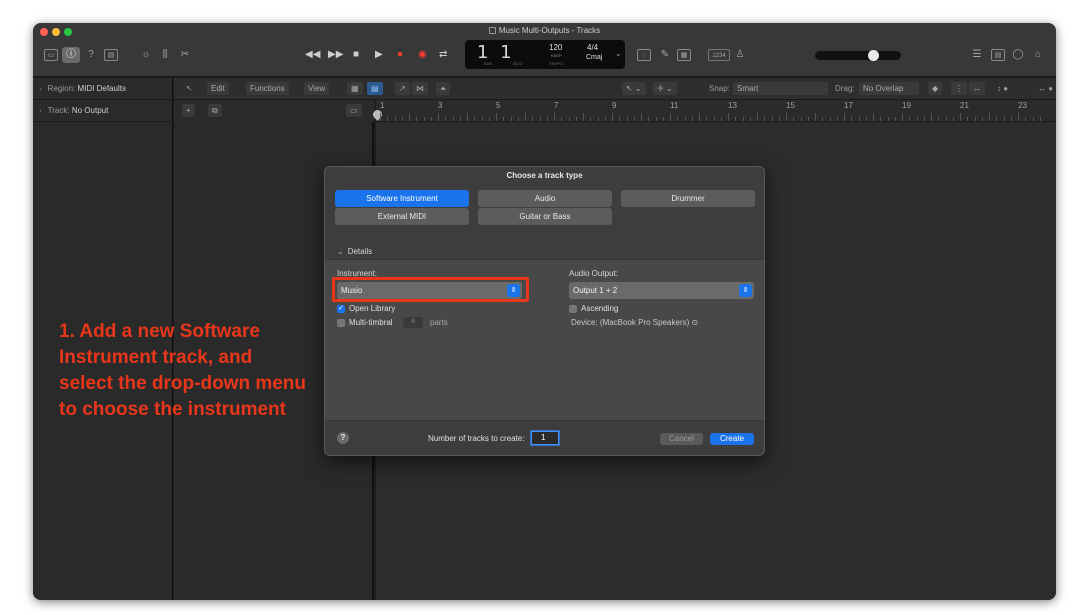  I want to click on fit-icon: ↔, so click(977, 88).